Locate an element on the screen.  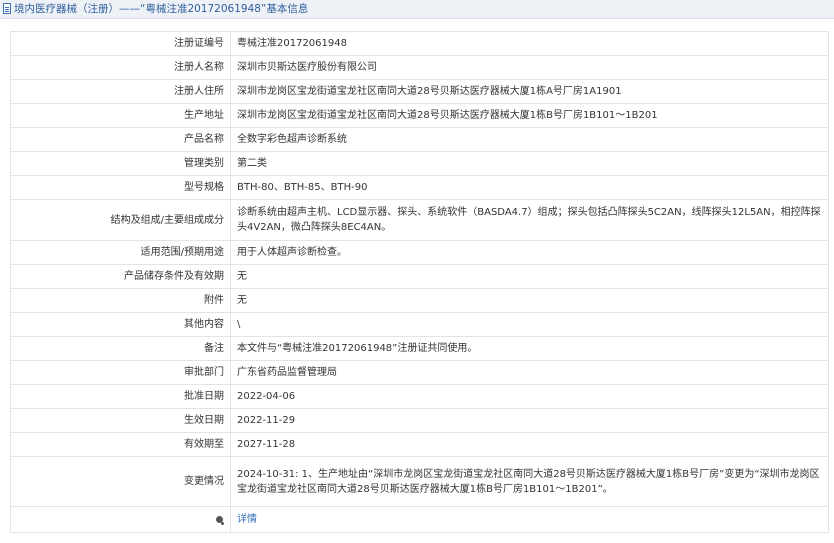
field-label: 注册人住所 is located at coordinates (120, 91).